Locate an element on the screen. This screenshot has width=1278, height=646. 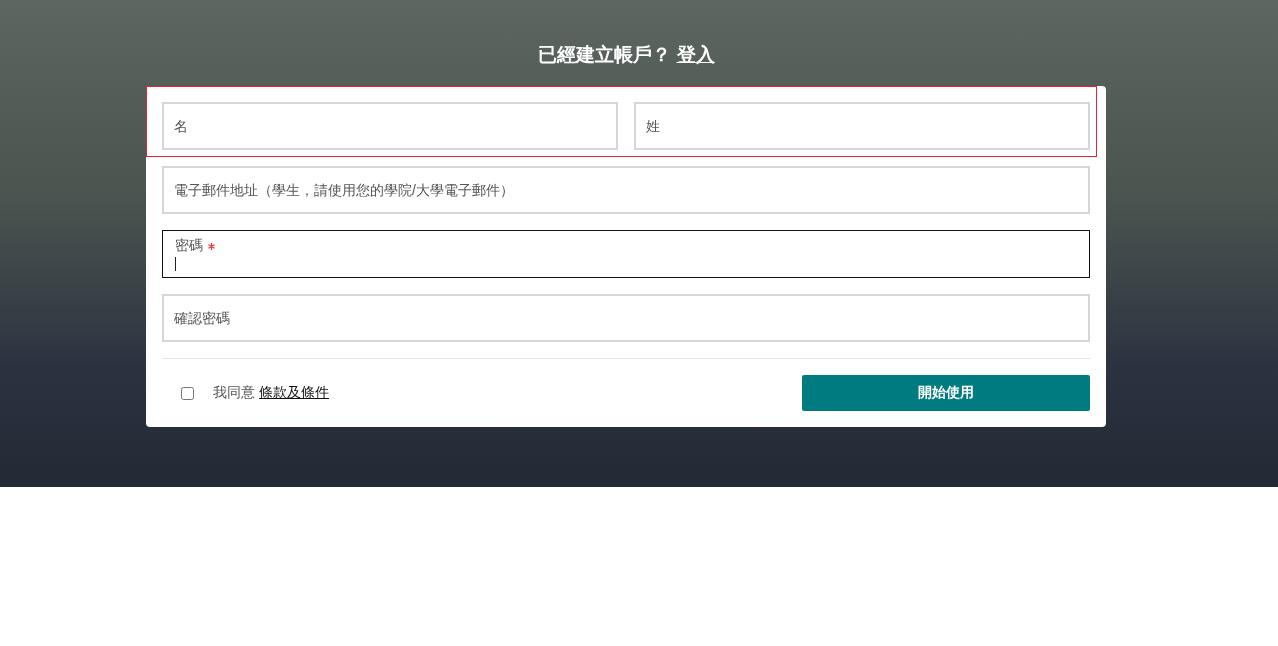
login-link: 登入 is located at coordinates (695, 55).